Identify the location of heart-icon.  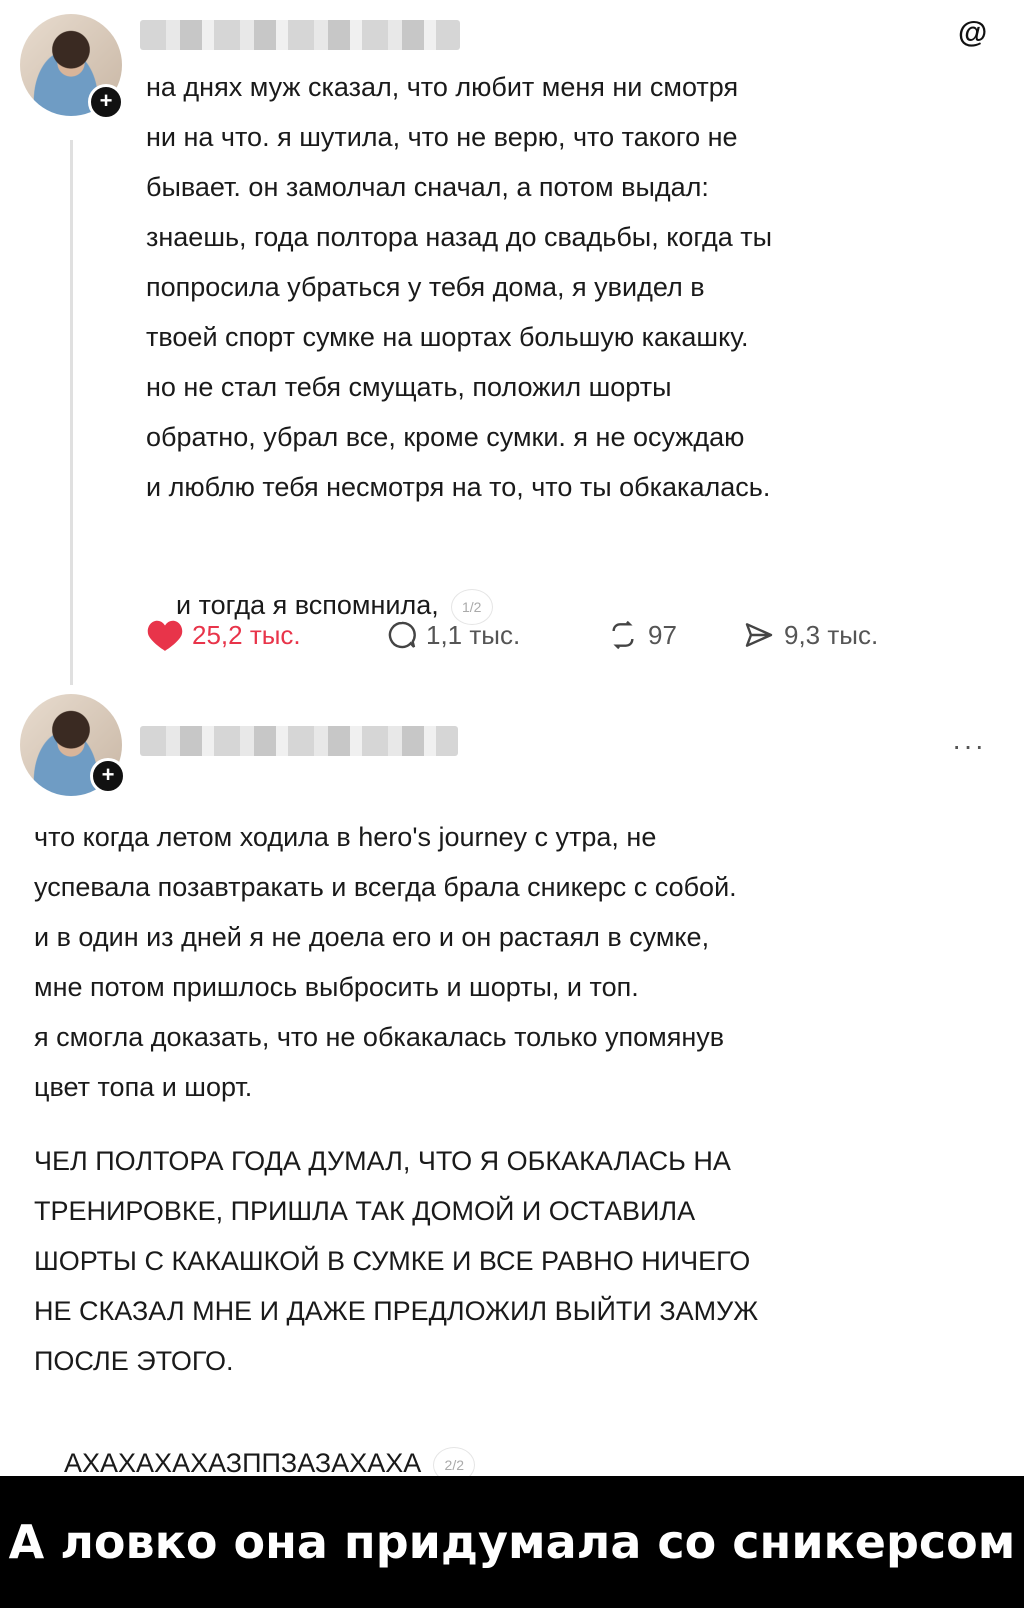
(165, 635).